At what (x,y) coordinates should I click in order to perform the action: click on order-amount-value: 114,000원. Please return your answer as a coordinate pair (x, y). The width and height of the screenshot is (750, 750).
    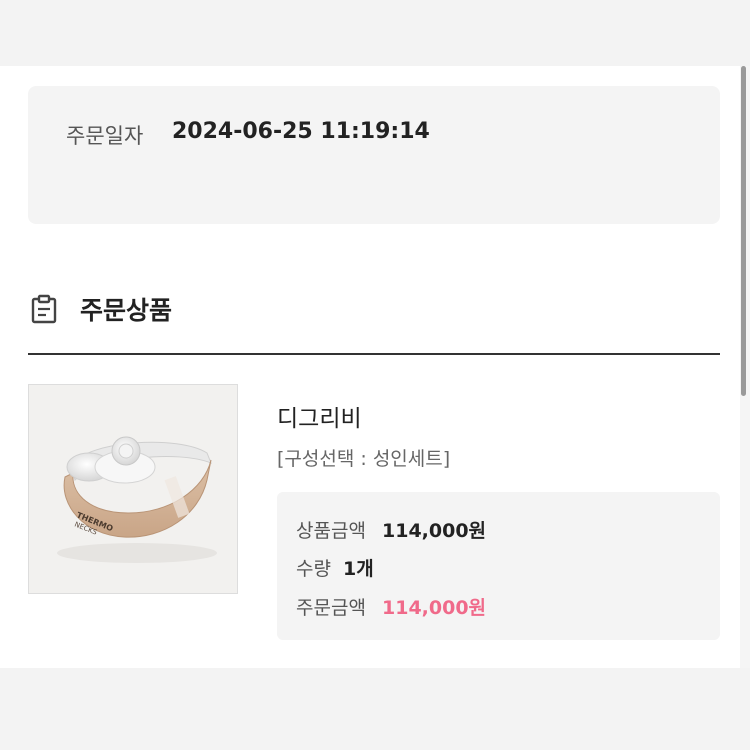
    Looking at the image, I should click on (434, 608).